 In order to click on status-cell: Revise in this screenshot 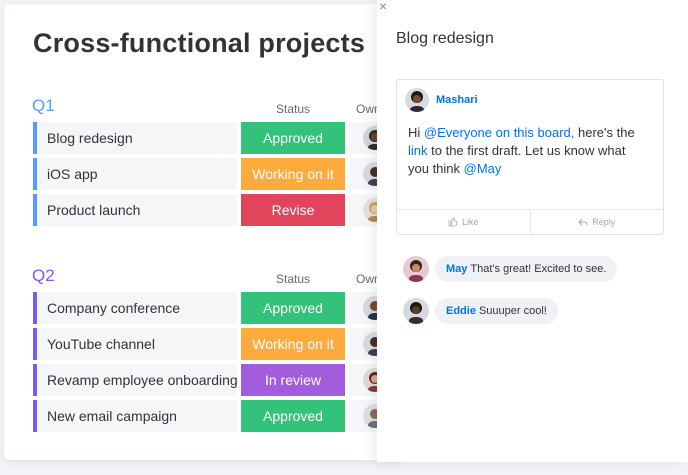, I will do `click(293, 210)`.